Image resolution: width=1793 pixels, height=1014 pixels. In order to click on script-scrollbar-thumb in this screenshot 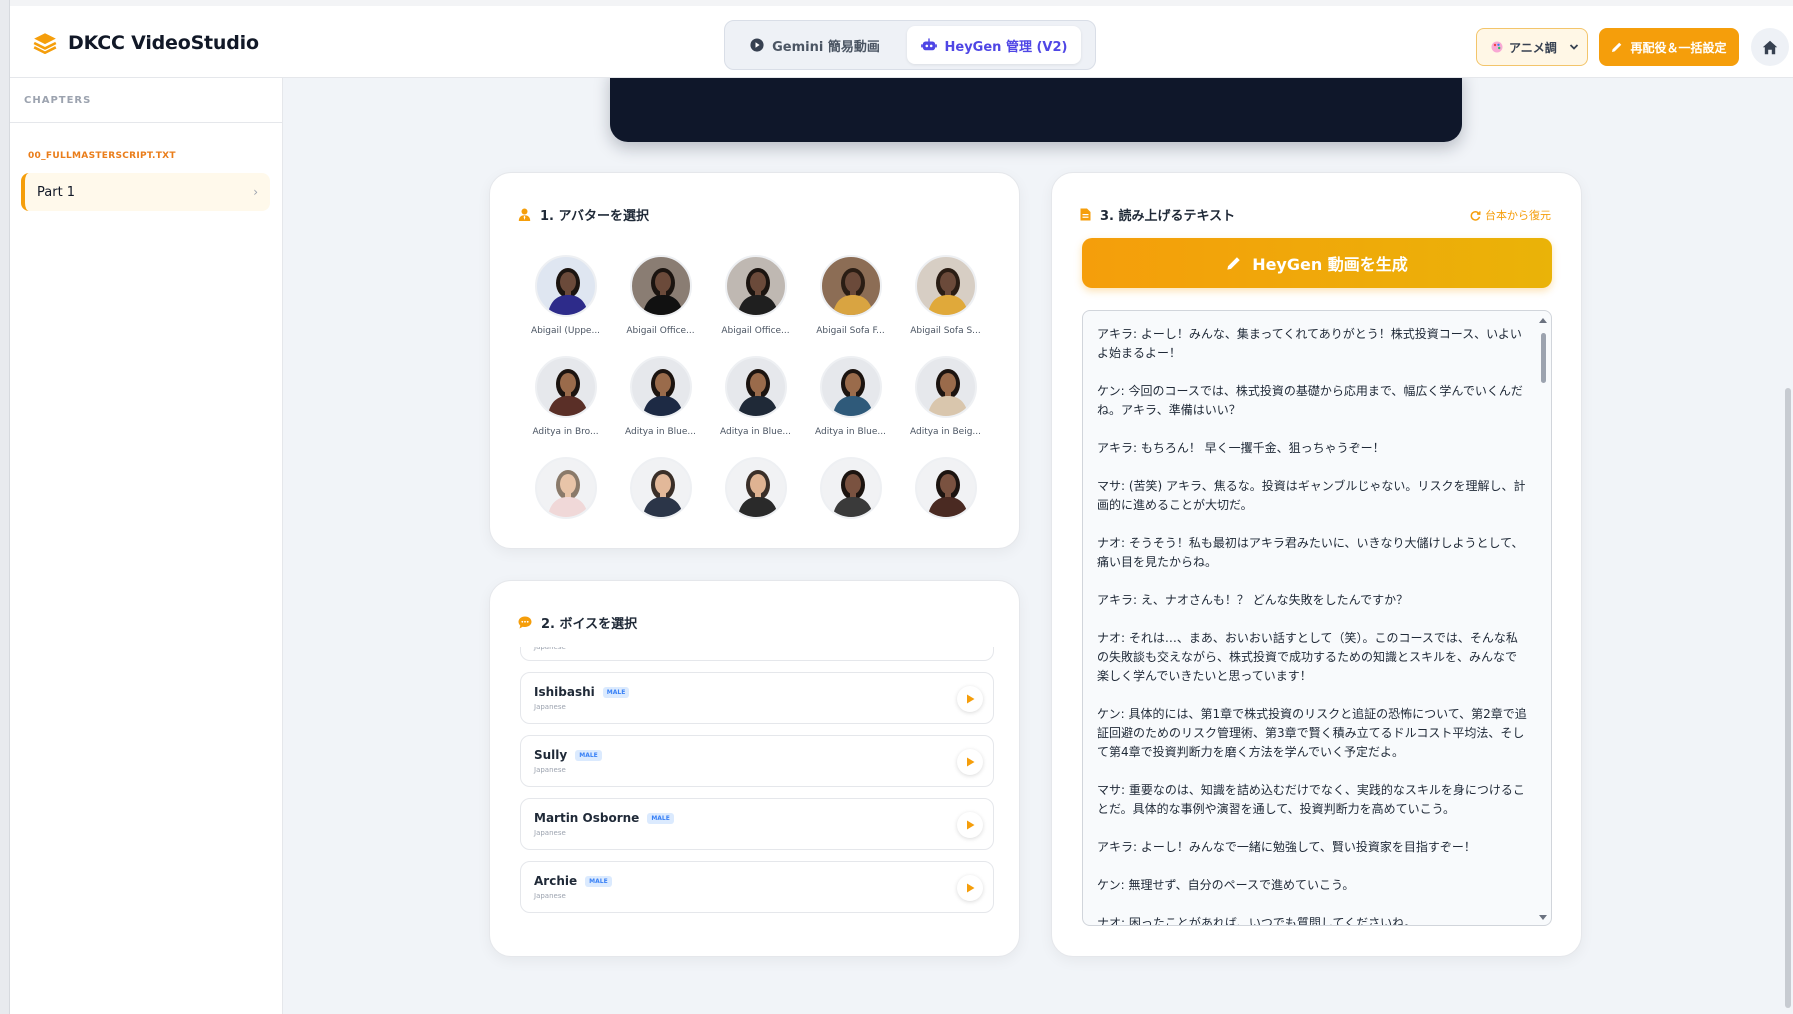, I will do `click(1543, 358)`.